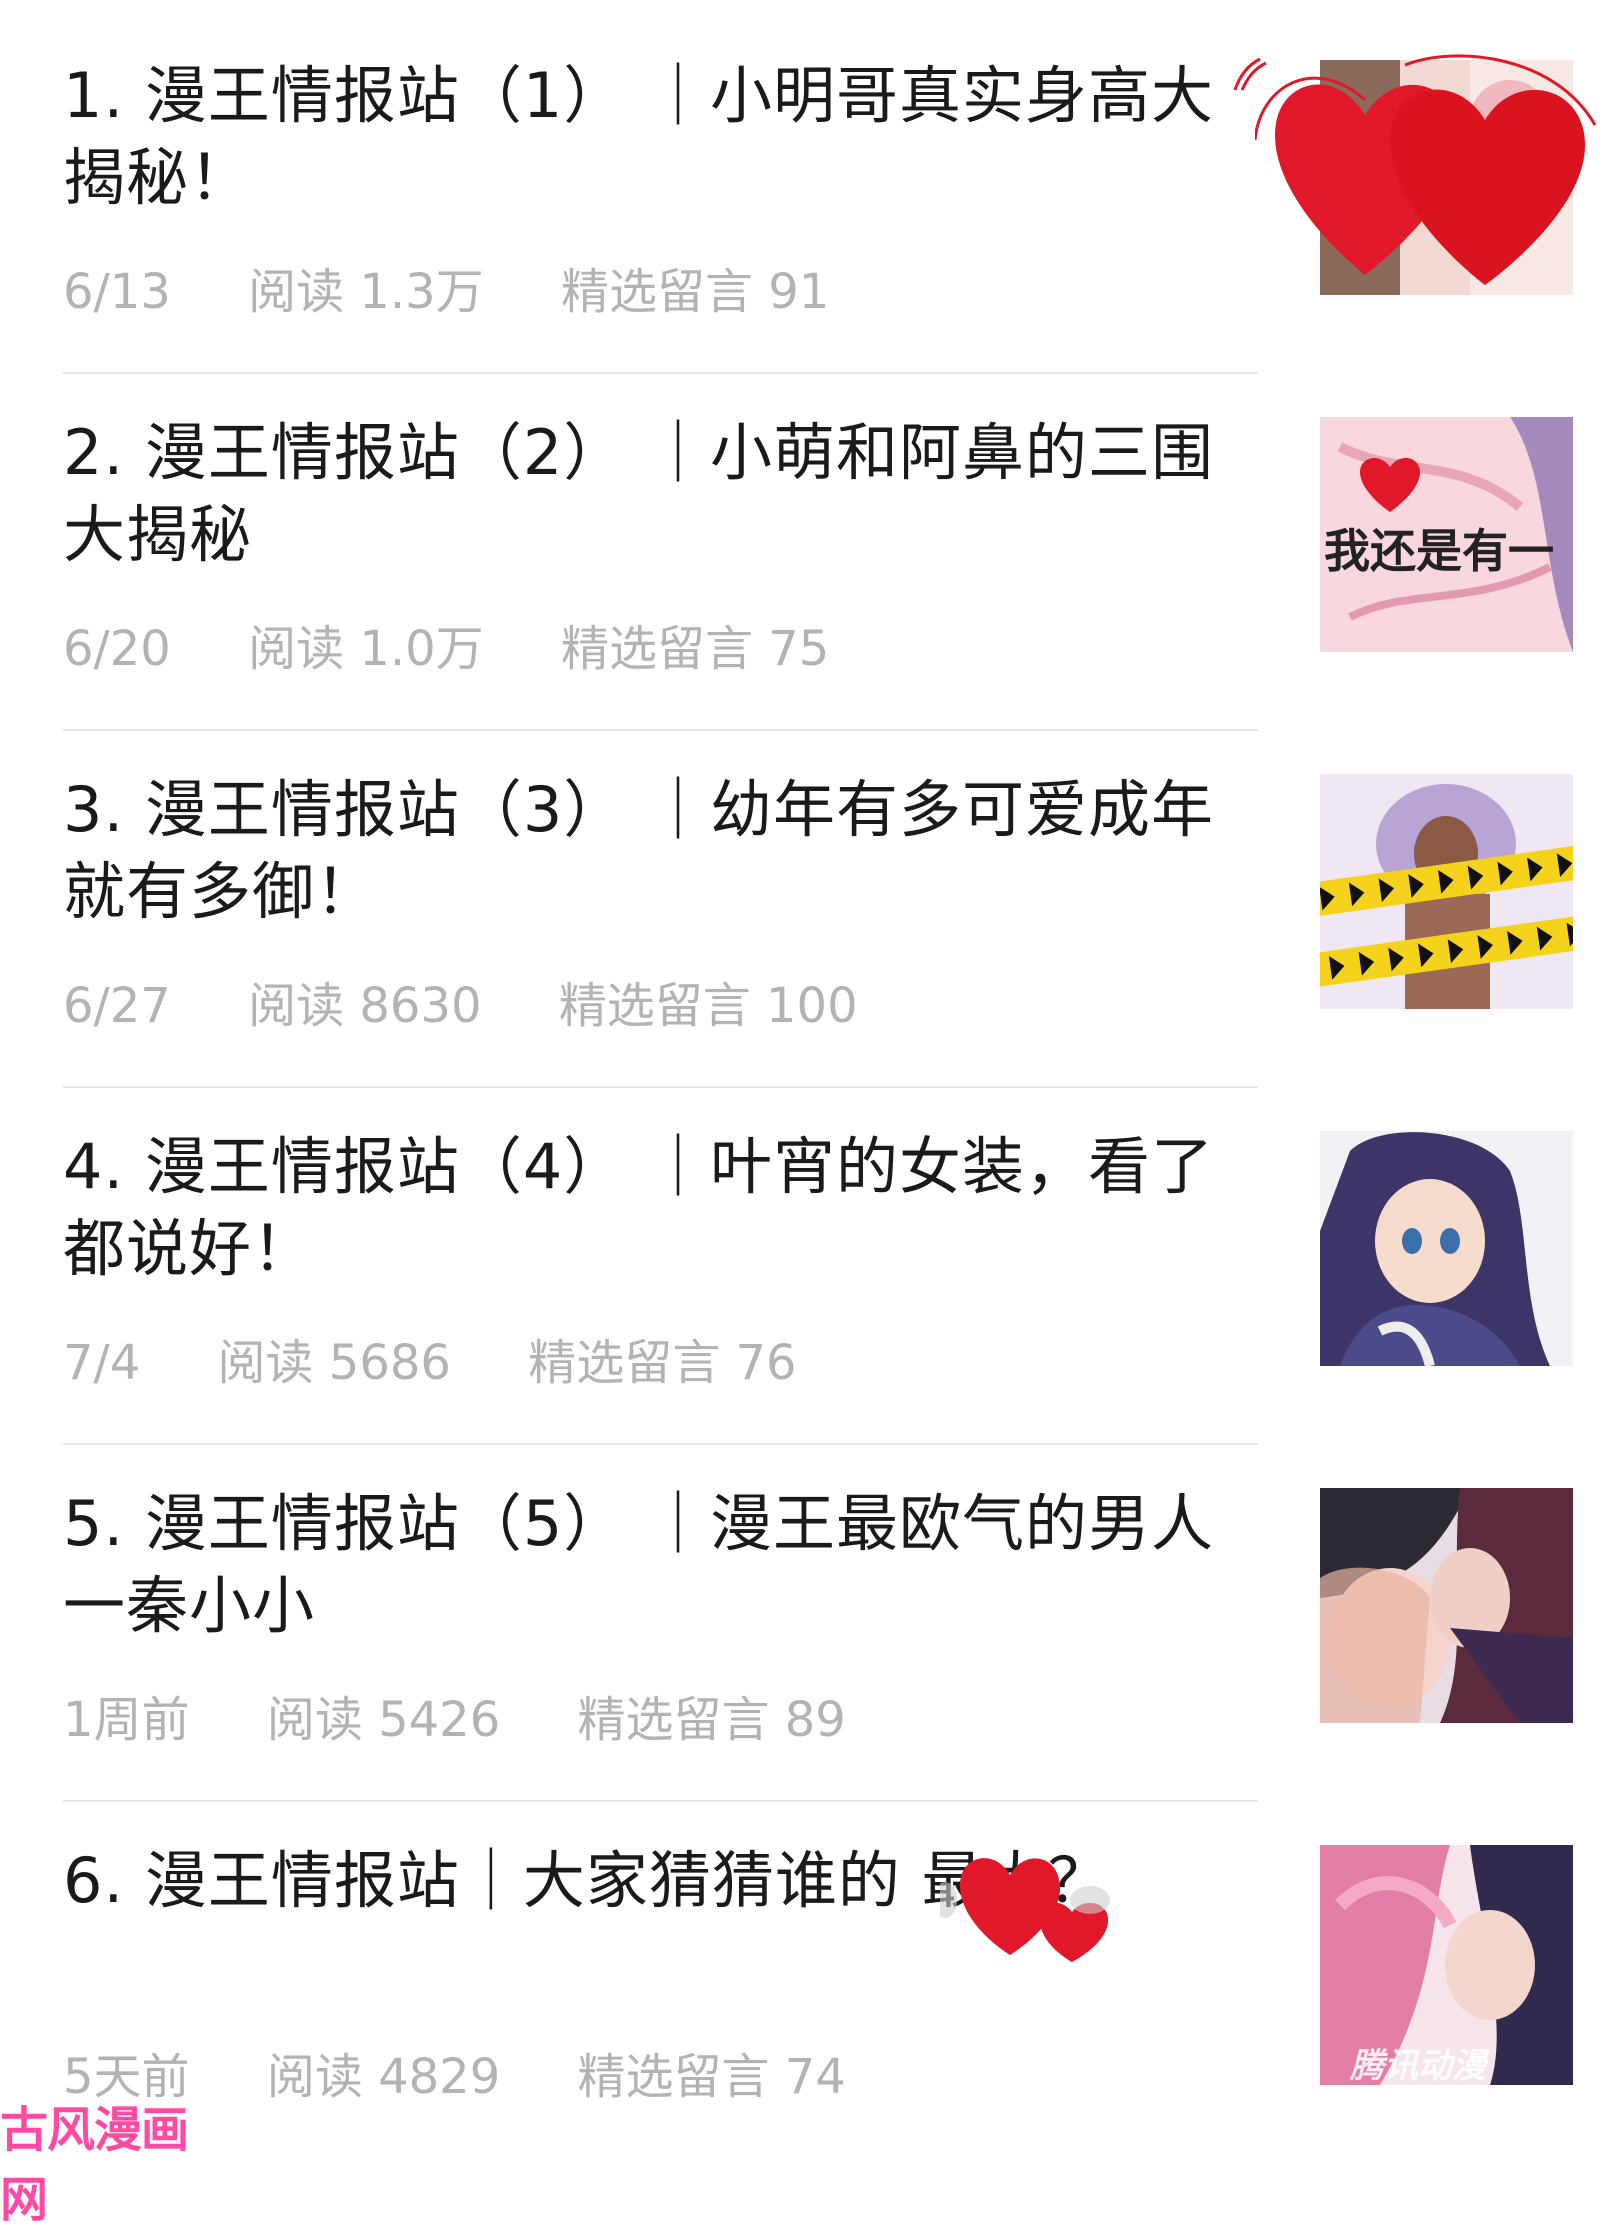 This screenshot has width=1600, height=2230. What do you see at coordinates (366, 292) in the screenshot?
I see `read-count: 阅读 1.3万` at bounding box center [366, 292].